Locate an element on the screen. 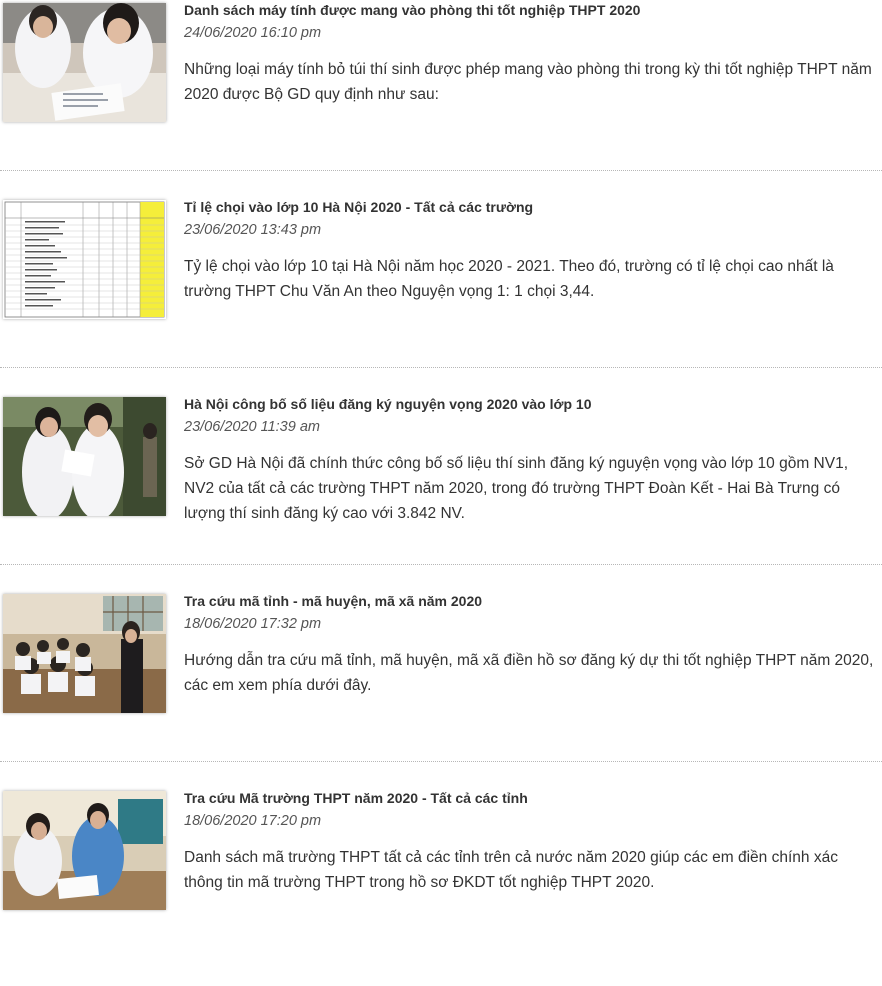 The height and width of the screenshot is (986, 882). classroom-photo is located at coordinates (84, 653).